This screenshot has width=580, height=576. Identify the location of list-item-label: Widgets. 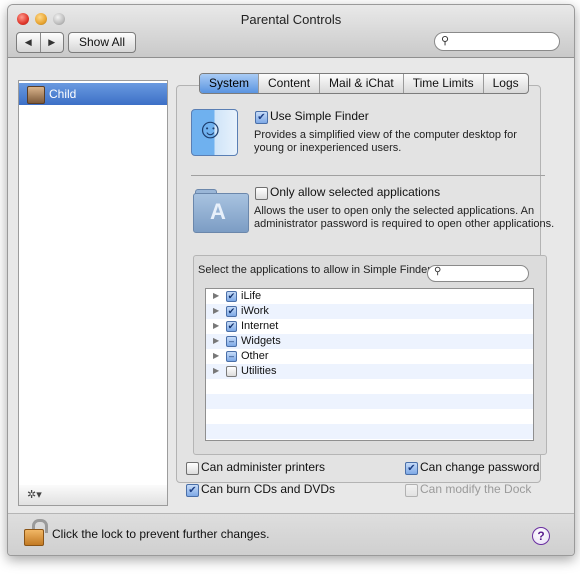
(261, 341).